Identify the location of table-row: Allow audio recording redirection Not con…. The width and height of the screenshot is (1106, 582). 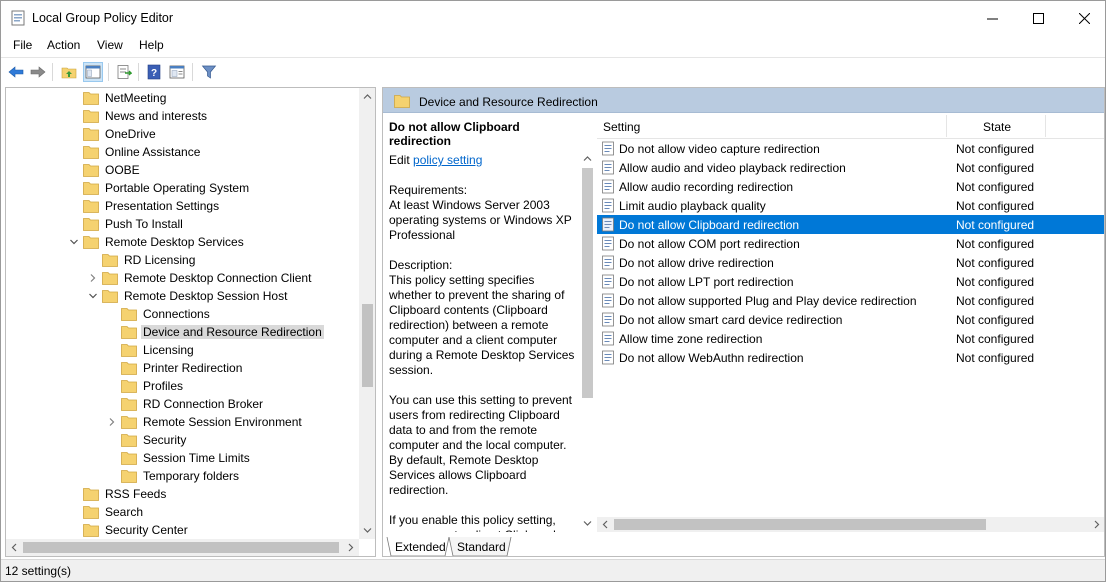
(850, 186).